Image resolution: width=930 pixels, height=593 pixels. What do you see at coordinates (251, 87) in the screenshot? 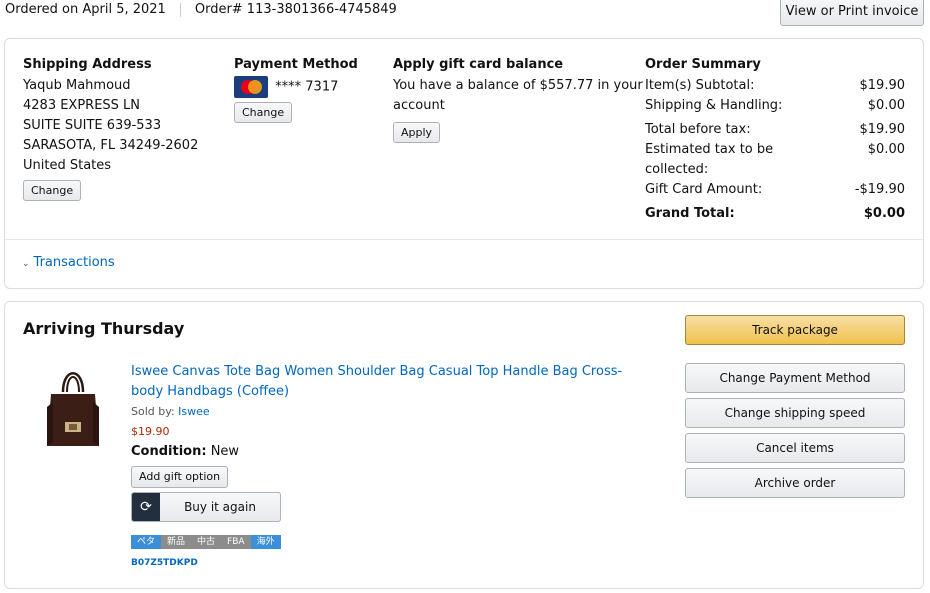
I see `mastercard-icon` at bounding box center [251, 87].